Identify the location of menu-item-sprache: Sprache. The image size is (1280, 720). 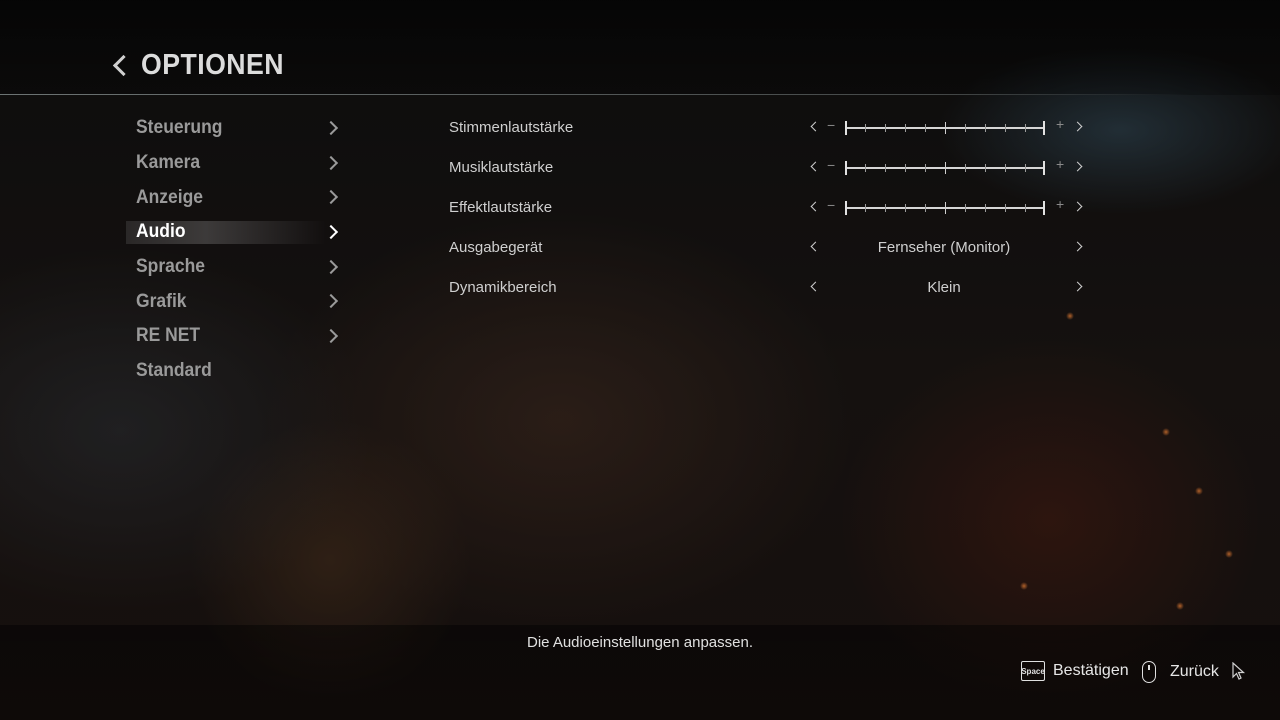
(241, 267).